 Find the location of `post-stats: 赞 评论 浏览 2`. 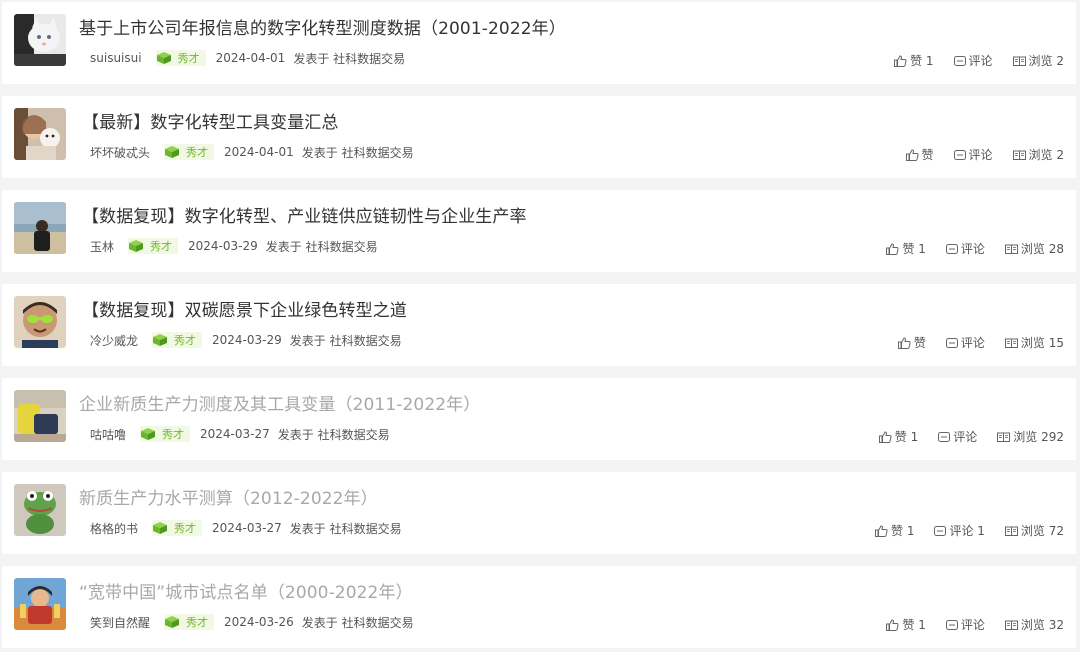

post-stats: 赞 评论 浏览 2 is located at coordinates (975, 154).